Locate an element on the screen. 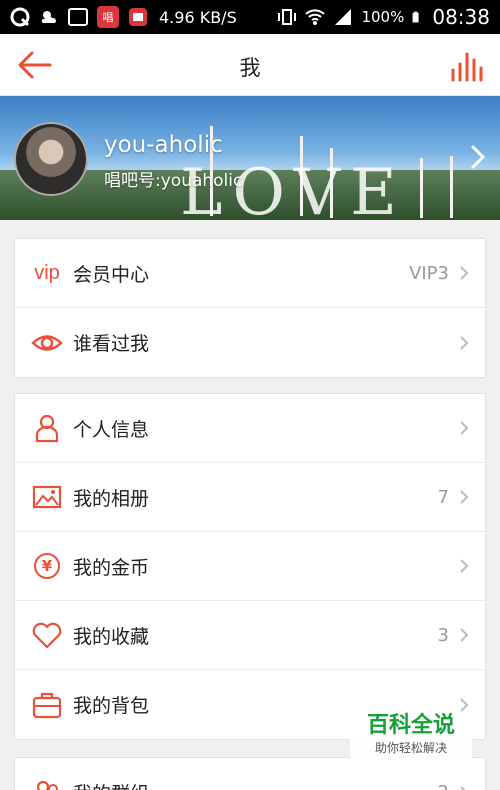 This screenshot has width=500, height=790. coin-symbol: ¥ is located at coordinates (47, 566).